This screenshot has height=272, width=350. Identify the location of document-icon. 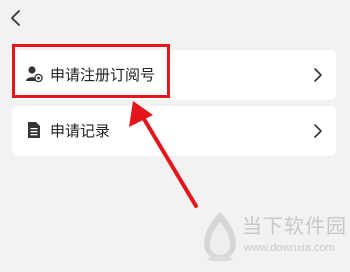
(34, 130).